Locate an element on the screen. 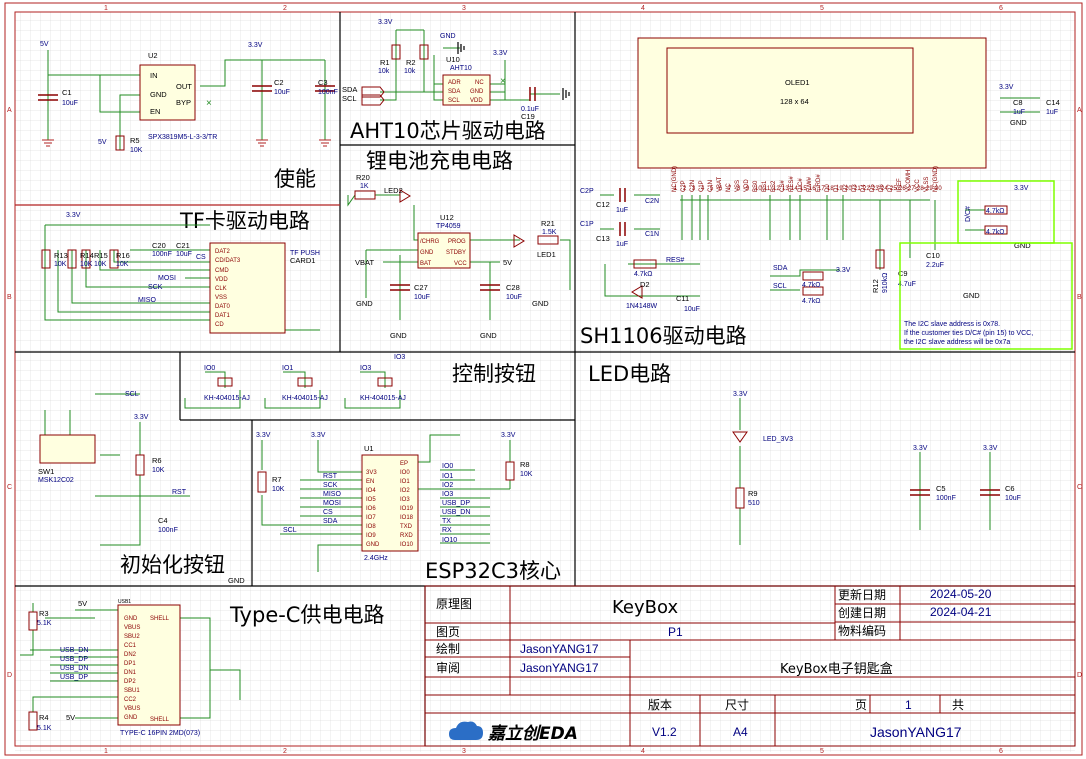 This screenshot has height=759, width=1086. card1-pin-cddat3: CD/DAT3 is located at coordinates (228, 261).